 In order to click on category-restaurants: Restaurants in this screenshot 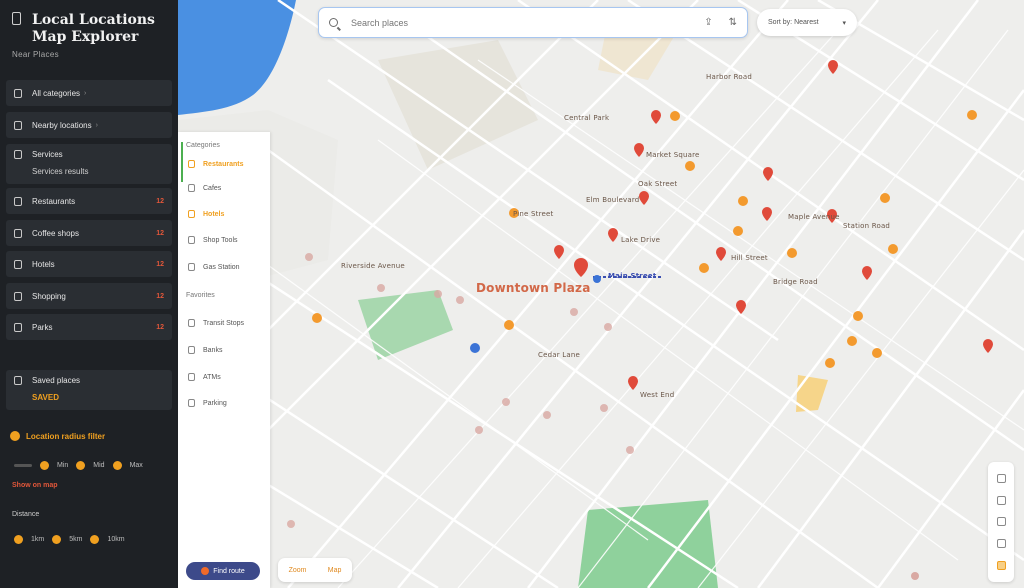, I will do `click(215, 164)`.